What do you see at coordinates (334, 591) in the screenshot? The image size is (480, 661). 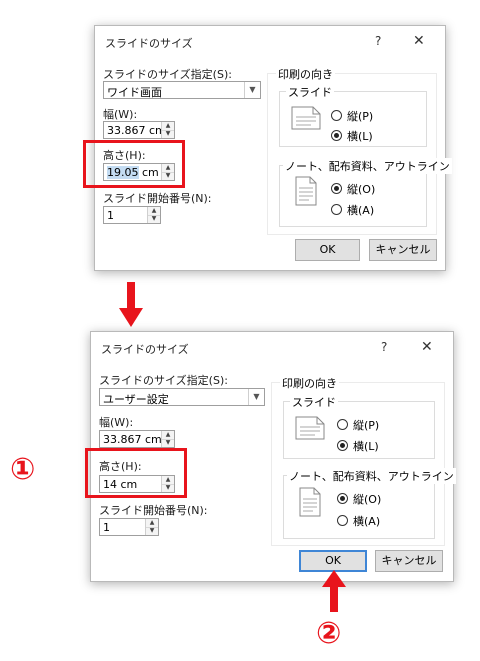 I see `arrow-up-icon` at bounding box center [334, 591].